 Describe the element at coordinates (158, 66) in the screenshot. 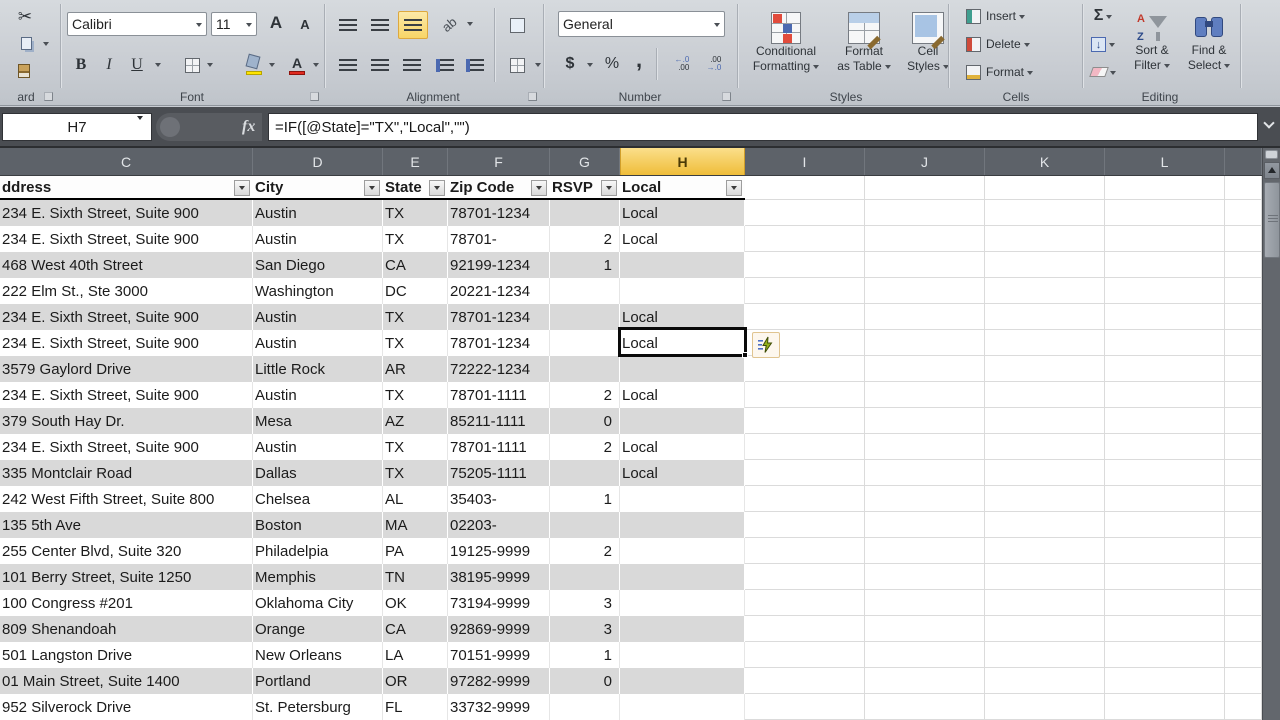

I see `underline-dropdown` at that location.